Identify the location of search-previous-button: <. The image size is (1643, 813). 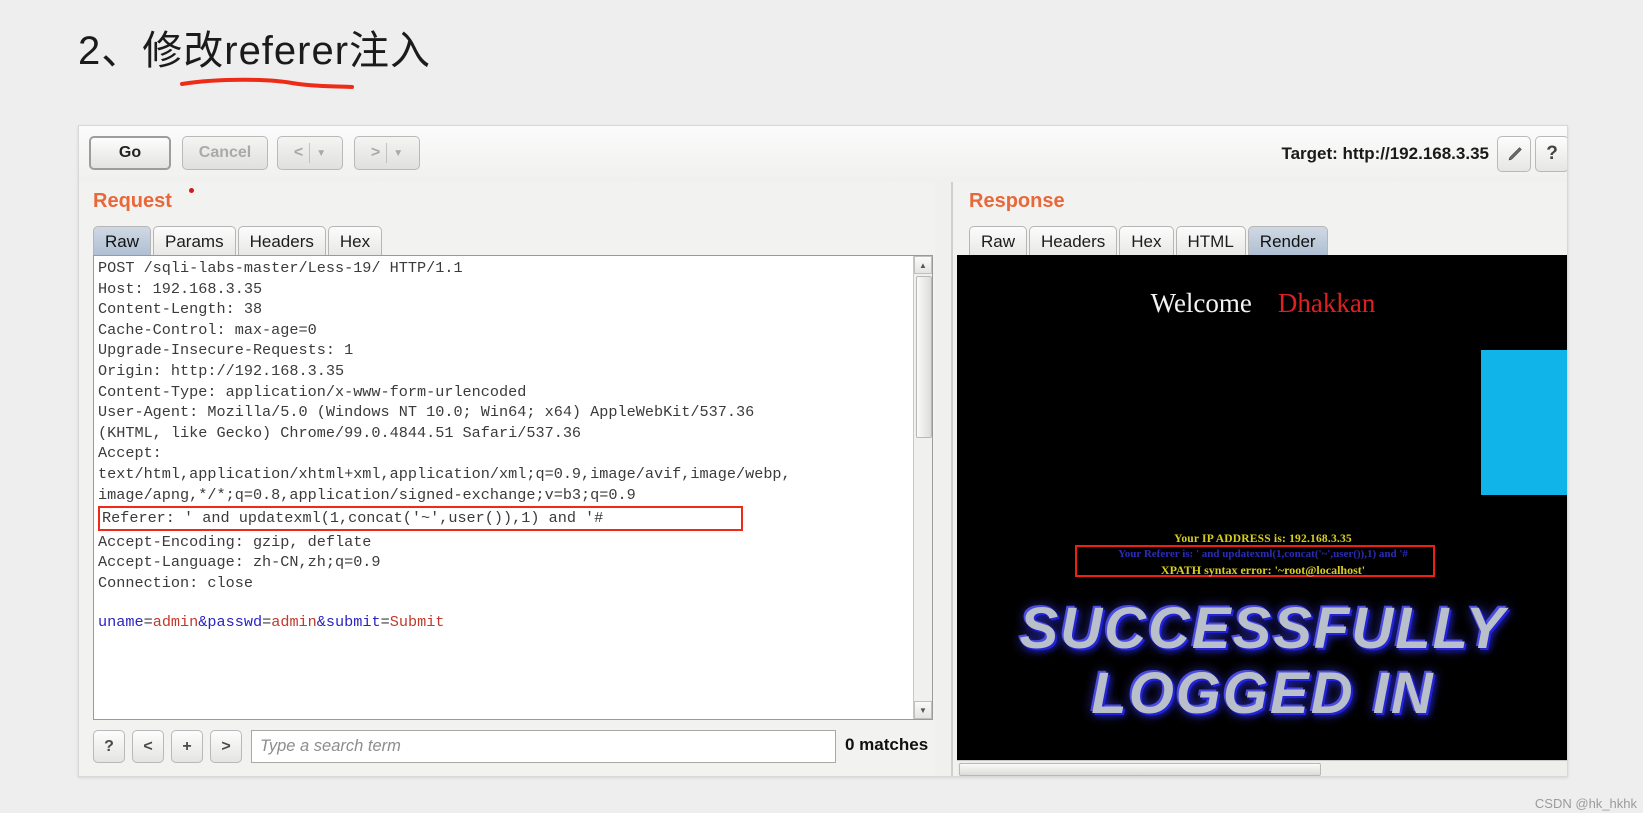
(148, 746).